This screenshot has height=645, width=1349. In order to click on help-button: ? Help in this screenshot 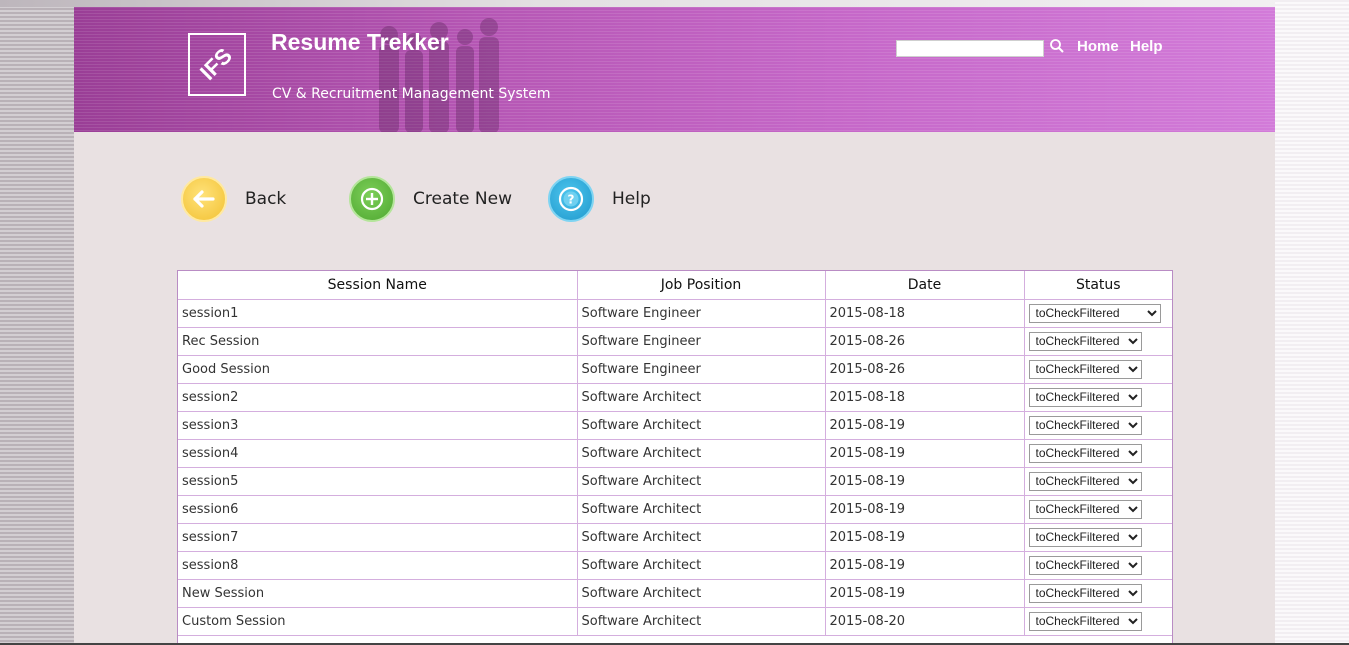, I will do `click(599, 199)`.